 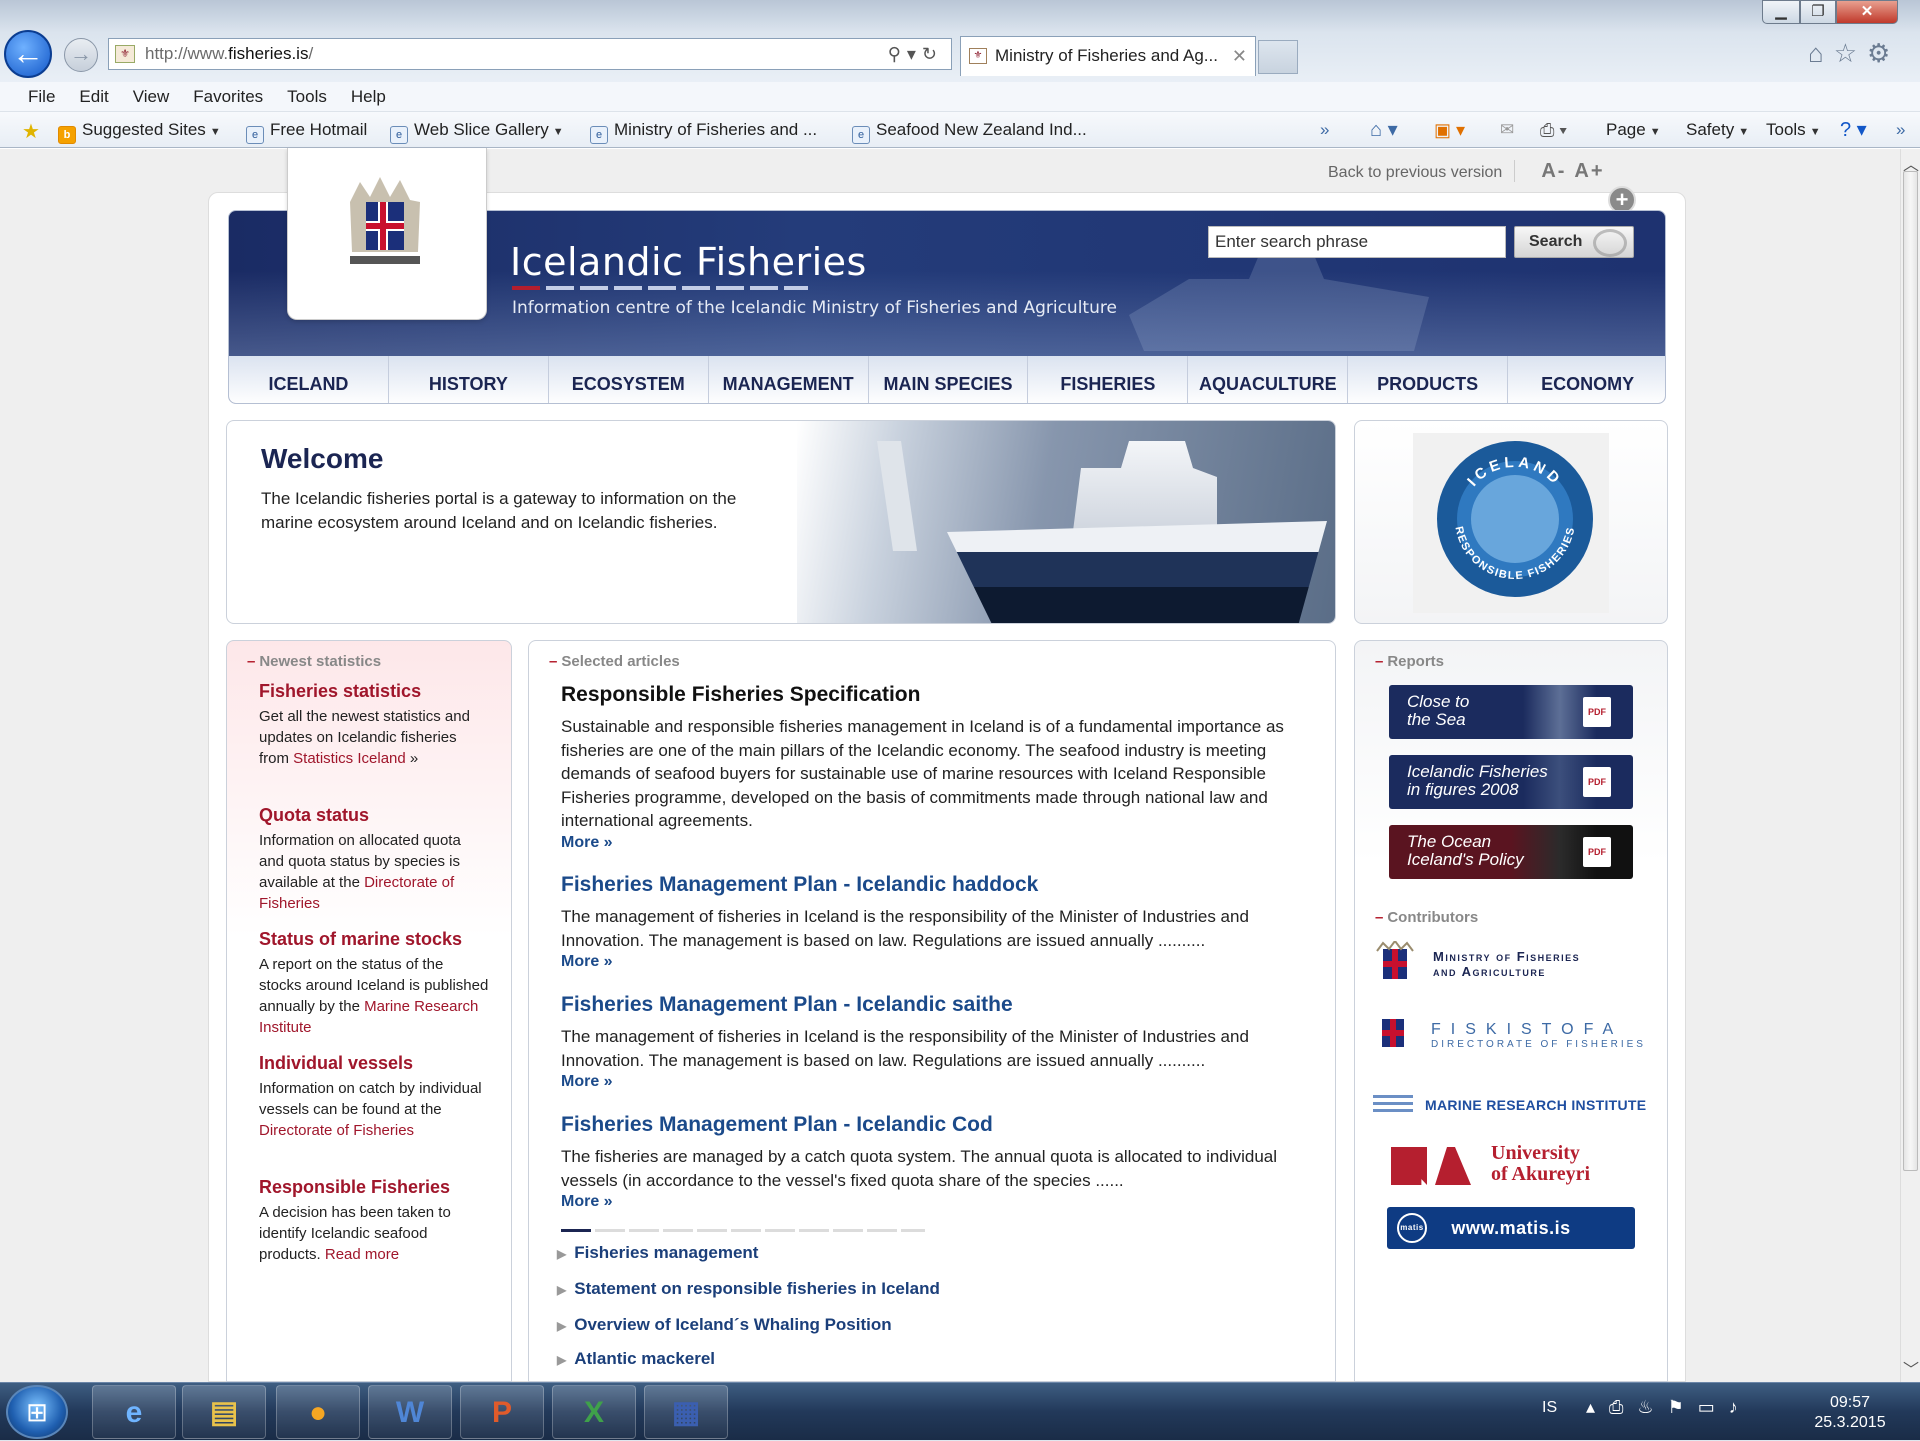 I want to click on tools-menu: Tools ▼, so click(x=1793, y=131).